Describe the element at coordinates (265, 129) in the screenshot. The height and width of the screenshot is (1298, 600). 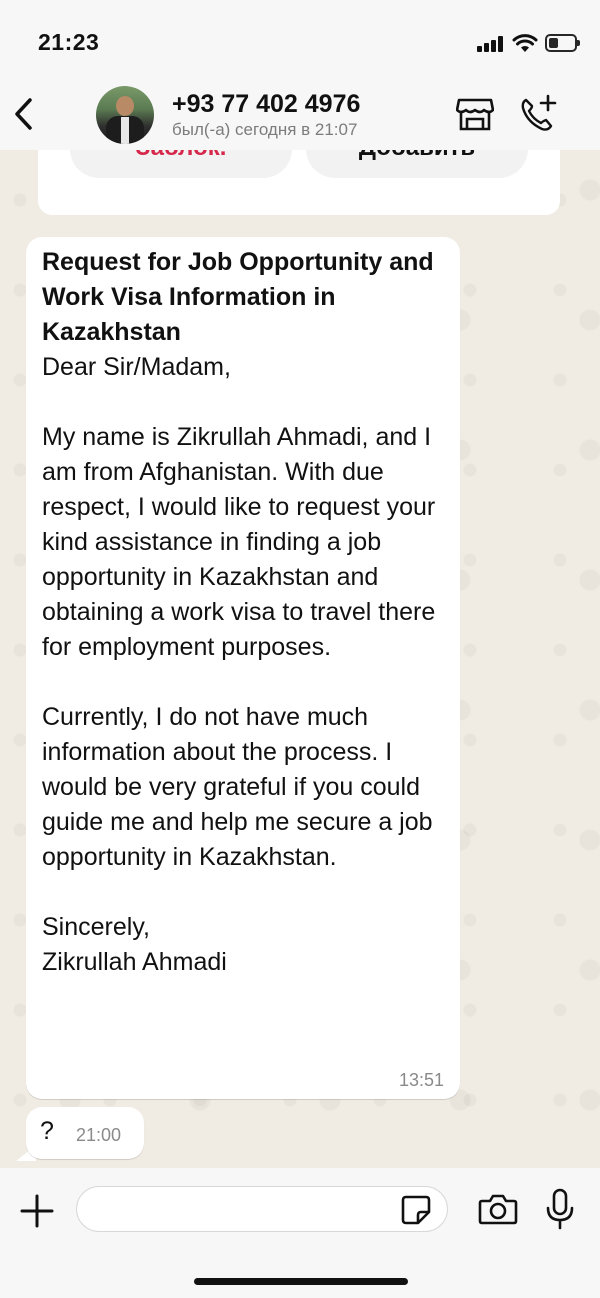
I see `contact-last-seen: был(-а) сегодня в 21:07` at that location.